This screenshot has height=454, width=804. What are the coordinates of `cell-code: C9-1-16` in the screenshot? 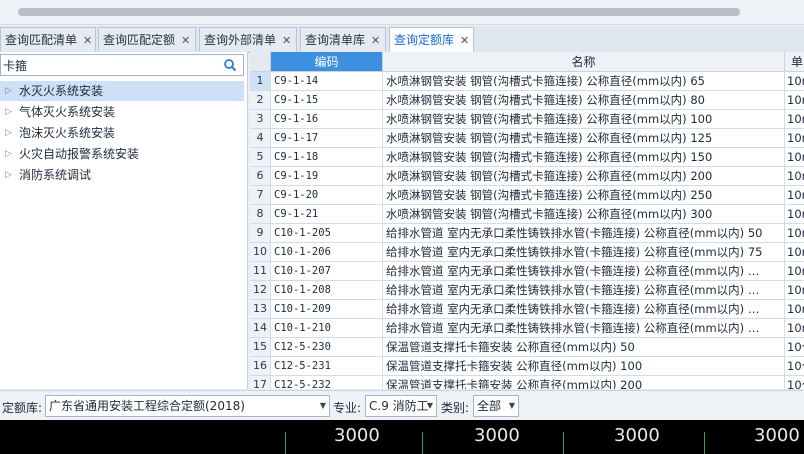 It's located at (327, 119).